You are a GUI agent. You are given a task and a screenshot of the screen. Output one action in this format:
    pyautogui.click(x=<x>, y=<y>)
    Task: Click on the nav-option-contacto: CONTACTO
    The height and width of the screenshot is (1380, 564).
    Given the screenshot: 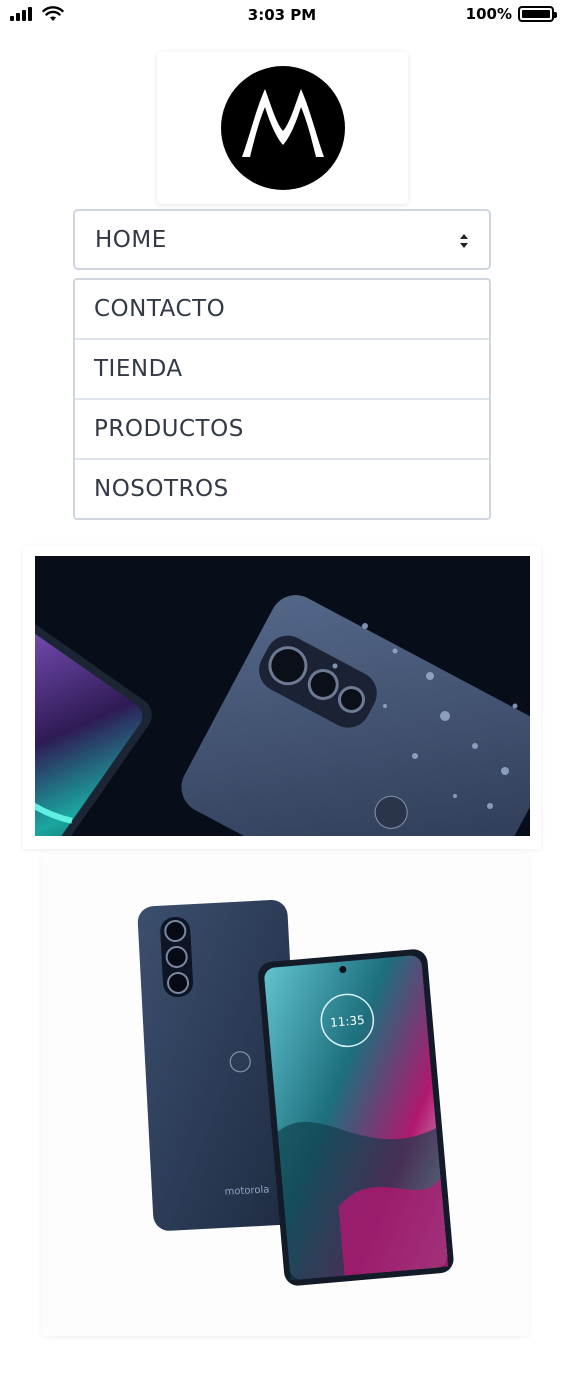 What is the action you would take?
    pyautogui.click(x=282, y=310)
    